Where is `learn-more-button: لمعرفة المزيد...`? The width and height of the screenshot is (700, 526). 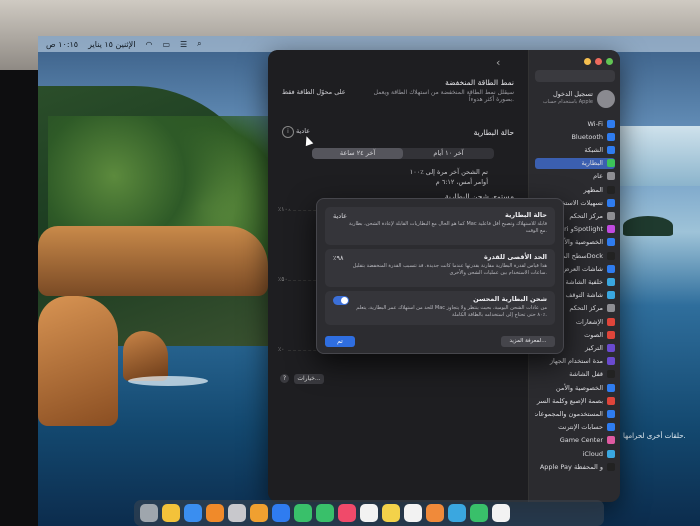 learn-more-button: لمعرفة المزيد... is located at coordinates (528, 341).